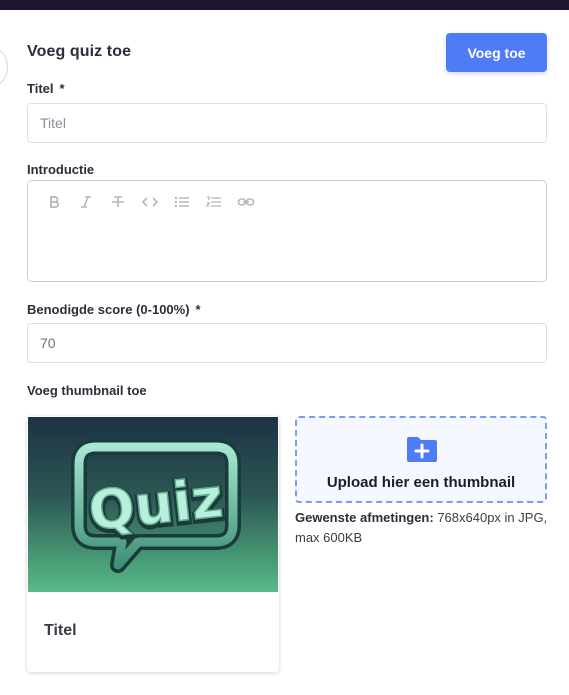 The image size is (569, 695). Describe the element at coordinates (287, 231) in the screenshot. I see `intro-editor` at that location.